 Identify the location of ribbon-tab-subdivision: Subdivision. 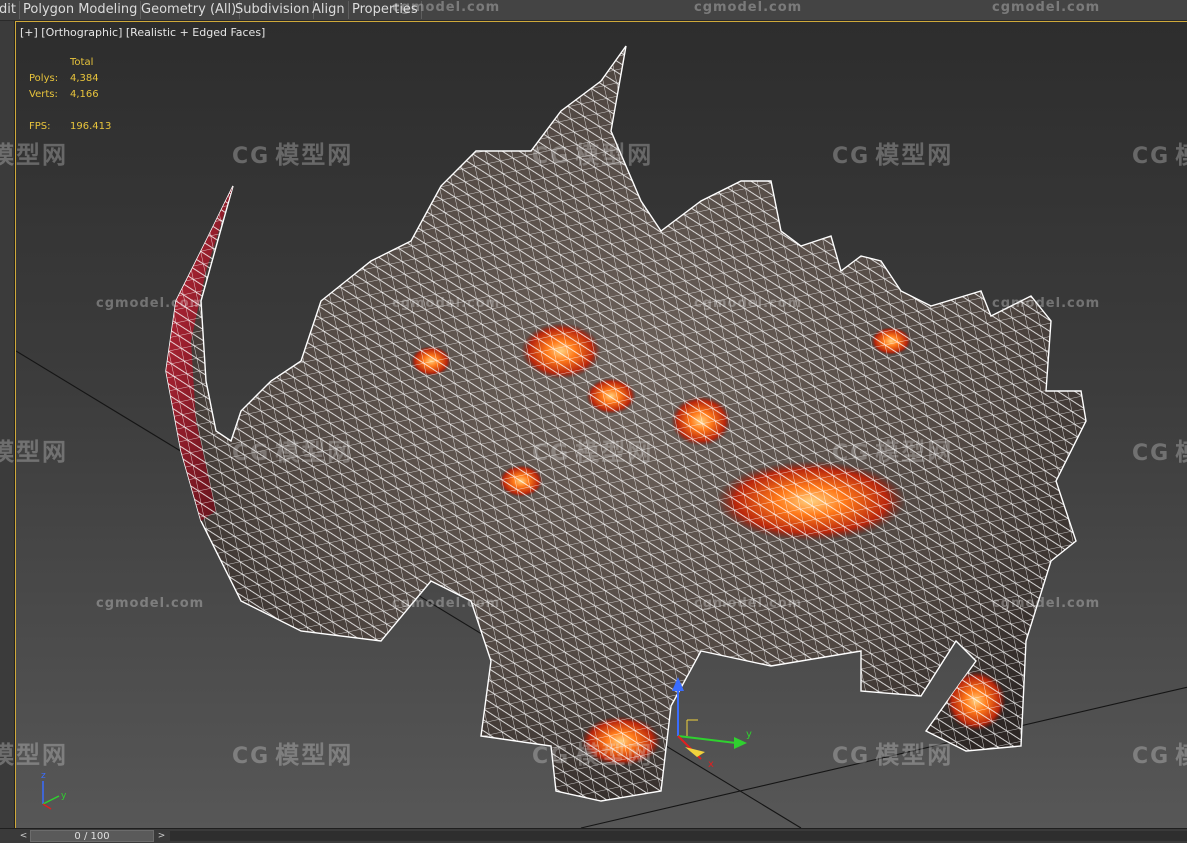
(273, 10).